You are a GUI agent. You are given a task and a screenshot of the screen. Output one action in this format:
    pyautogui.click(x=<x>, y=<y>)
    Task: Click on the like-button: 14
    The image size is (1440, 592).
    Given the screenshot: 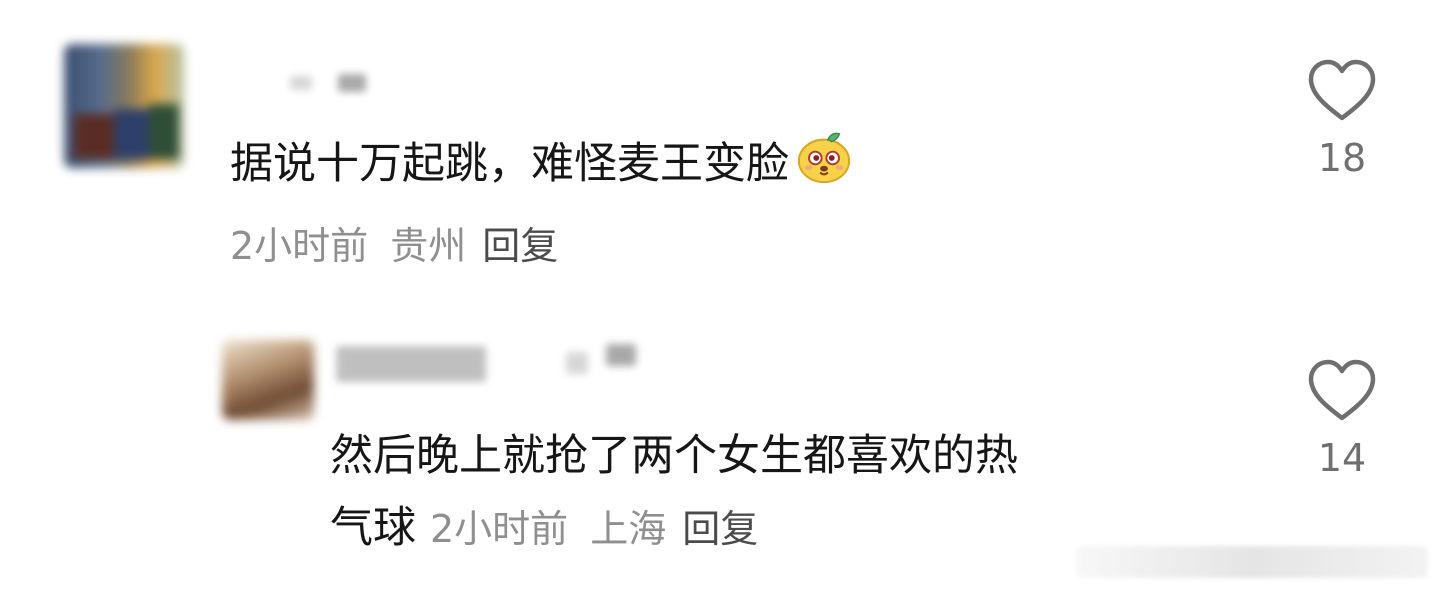 What is the action you would take?
    pyautogui.click(x=1342, y=418)
    